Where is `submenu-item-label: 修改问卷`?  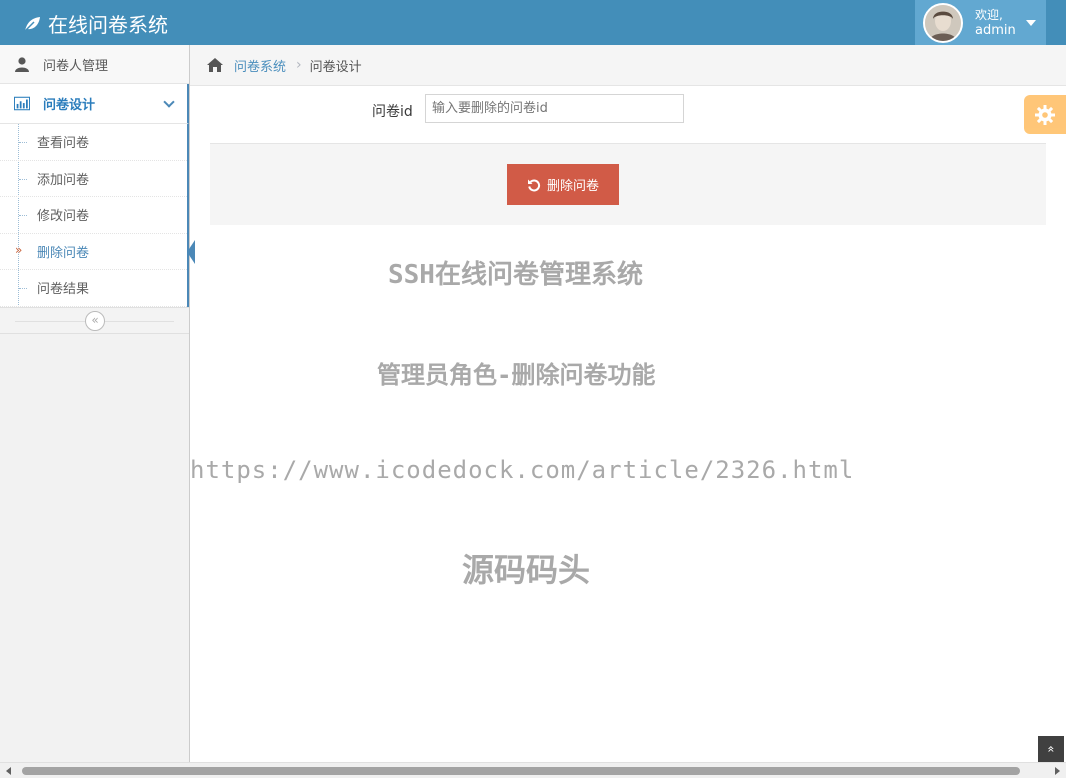
submenu-item-label: 修改问卷 is located at coordinates (63, 217).